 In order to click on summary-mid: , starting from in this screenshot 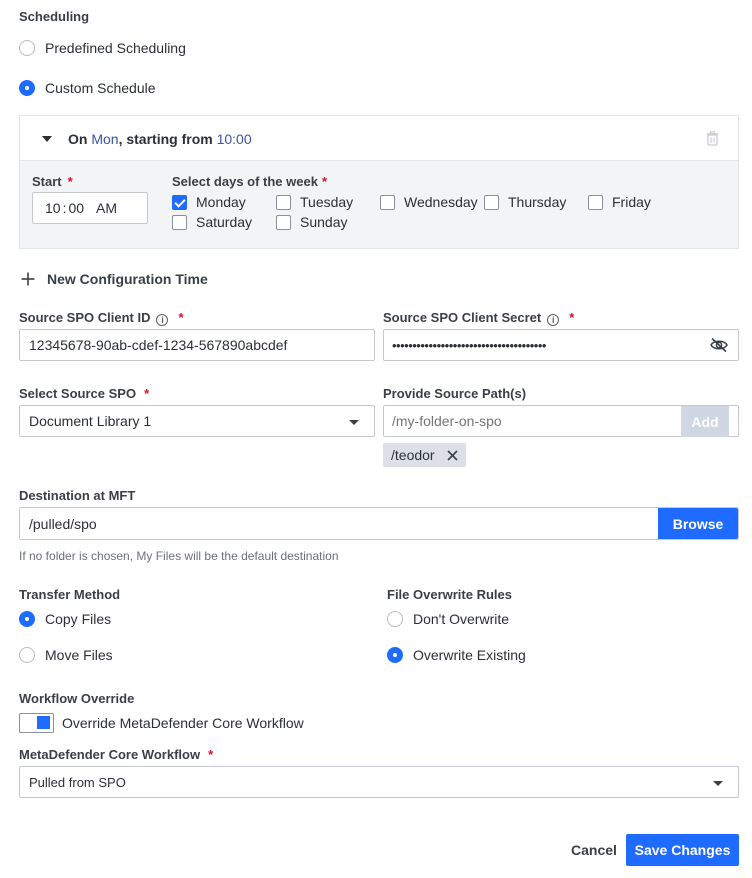, I will do `click(167, 139)`.